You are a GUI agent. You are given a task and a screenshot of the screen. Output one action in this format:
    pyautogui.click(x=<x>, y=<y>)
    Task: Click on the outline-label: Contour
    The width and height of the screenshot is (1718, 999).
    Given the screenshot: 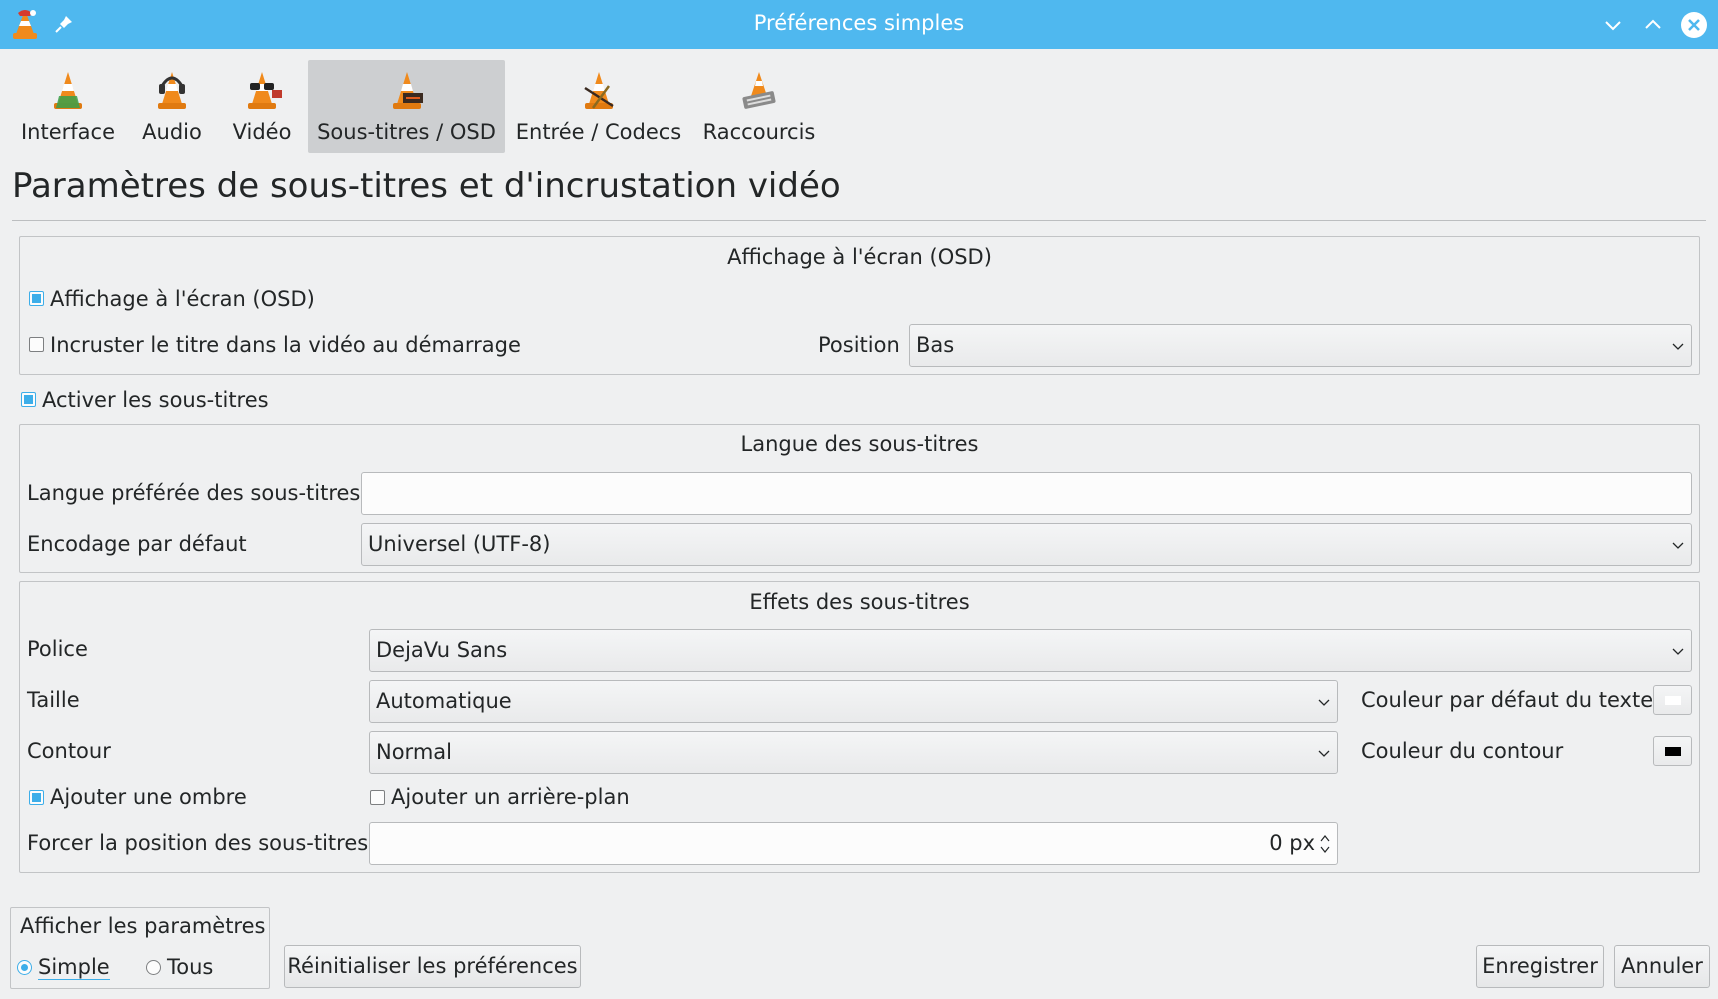 What is the action you would take?
    pyautogui.click(x=69, y=751)
    